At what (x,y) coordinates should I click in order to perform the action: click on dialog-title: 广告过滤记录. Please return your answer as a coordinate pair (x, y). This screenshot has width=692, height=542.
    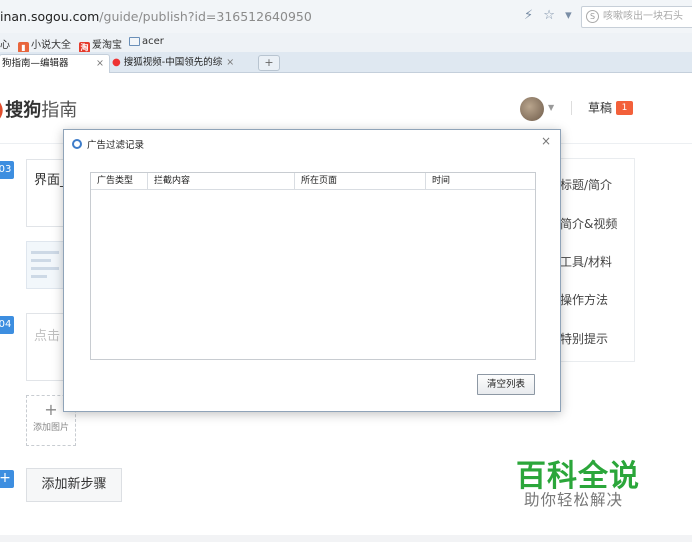
    Looking at the image, I should click on (108, 144).